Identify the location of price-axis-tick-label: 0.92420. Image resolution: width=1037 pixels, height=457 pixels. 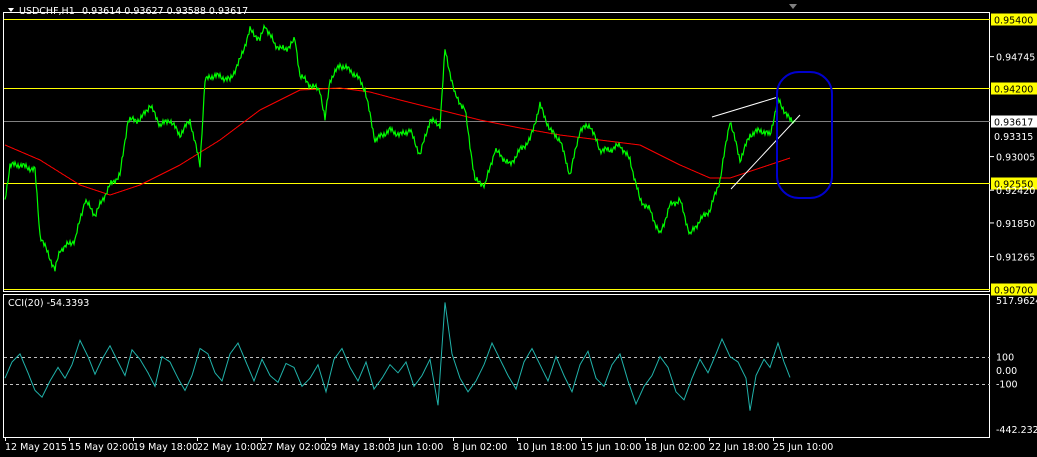
(1015, 191).